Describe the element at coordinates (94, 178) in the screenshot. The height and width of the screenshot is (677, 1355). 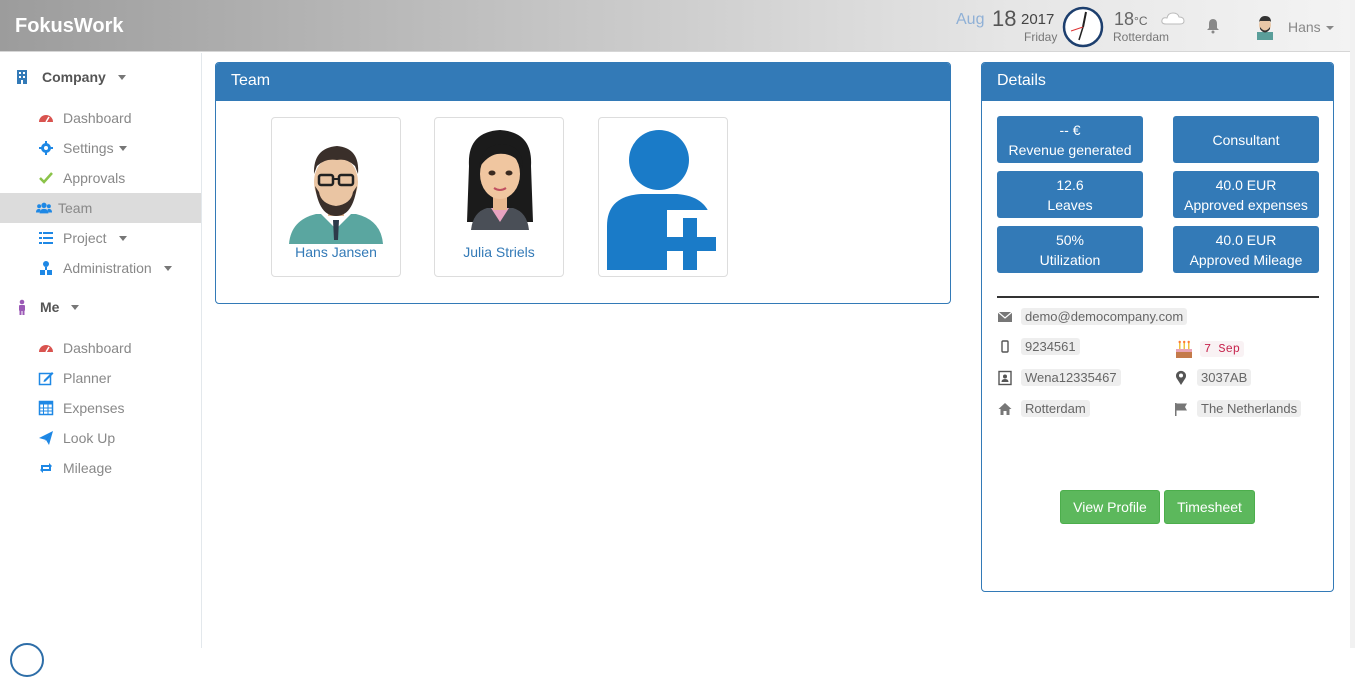
I see `sidebar-item-label: Approvals` at that location.